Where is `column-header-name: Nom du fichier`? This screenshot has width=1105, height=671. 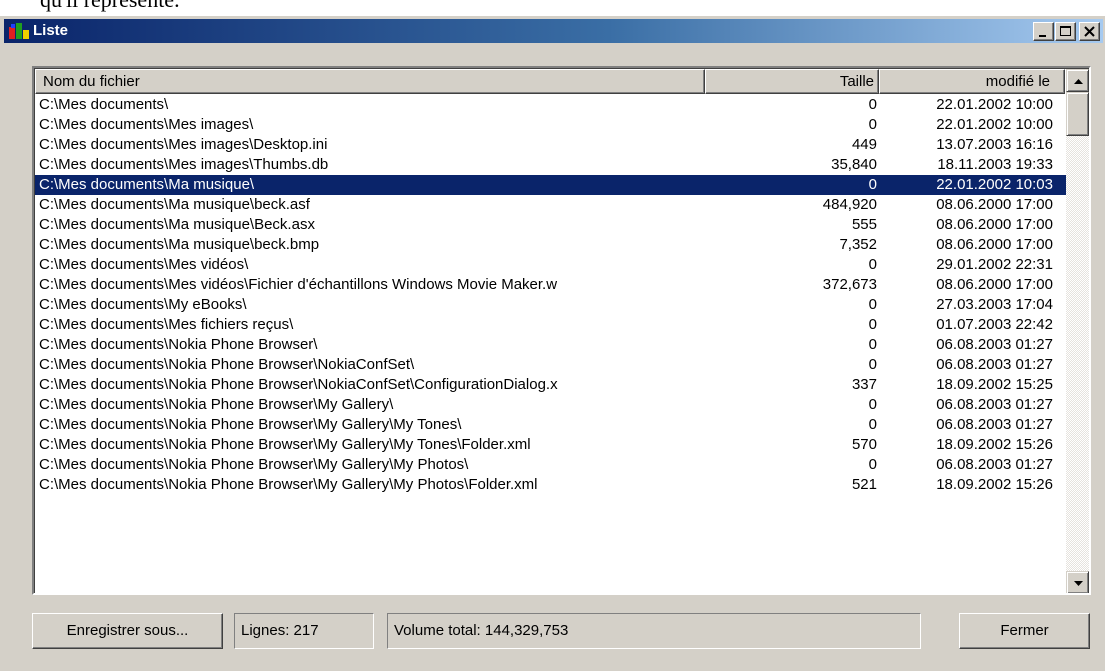
column-header-name: Nom du fichier is located at coordinates (370, 81).